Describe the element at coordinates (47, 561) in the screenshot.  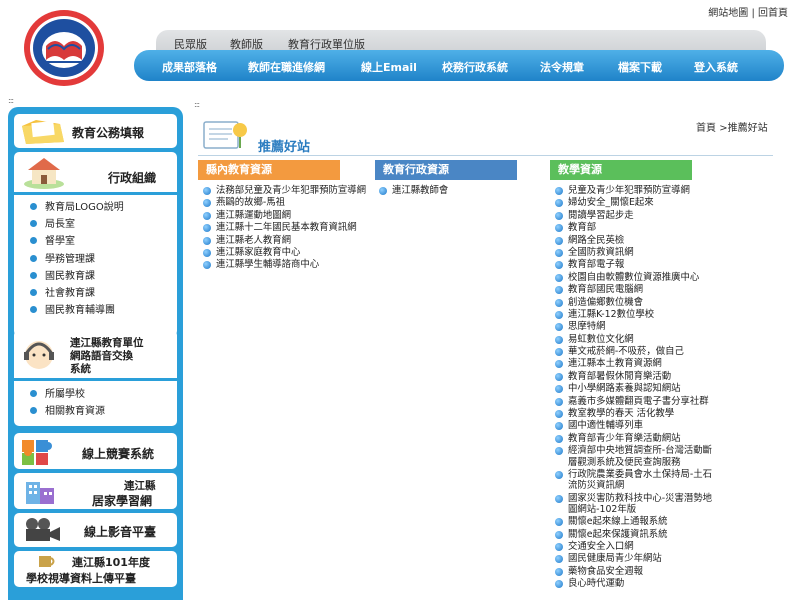
I see `cup-icon` at that location.